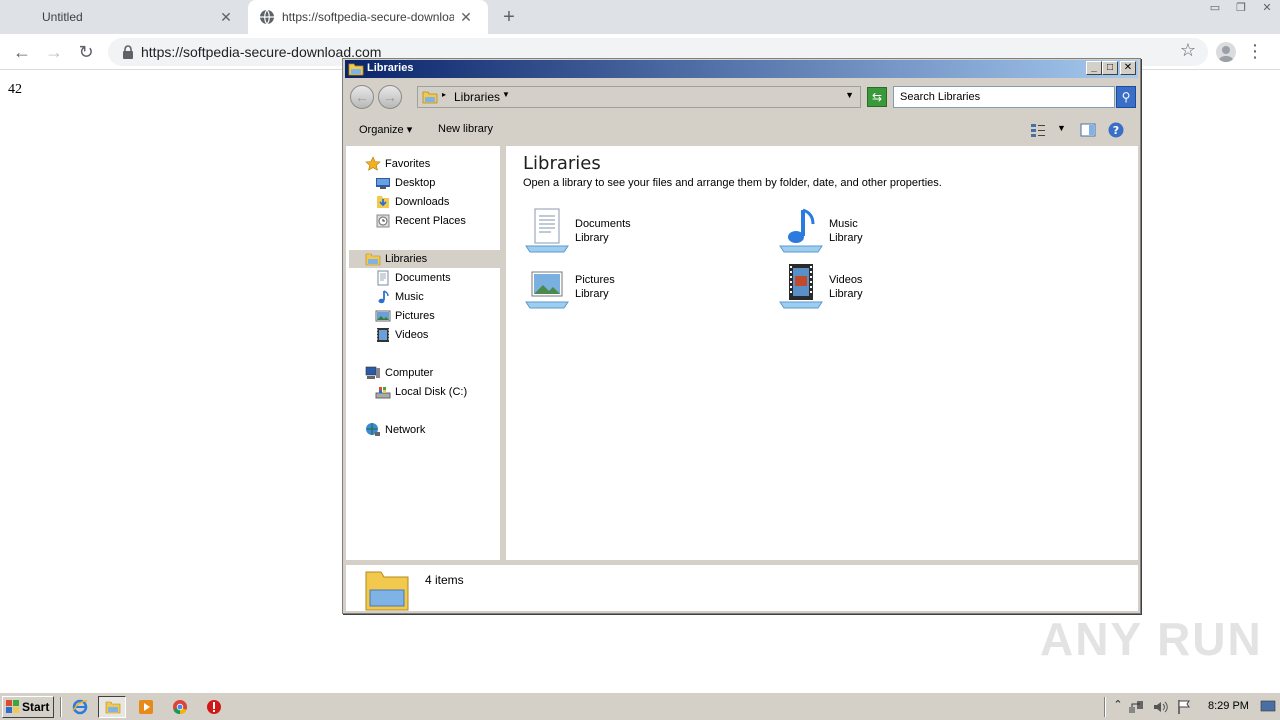 The height and width of the screenshot is (720, 1280). I want to click on minimize-button: ▭, so click(1215, 9).